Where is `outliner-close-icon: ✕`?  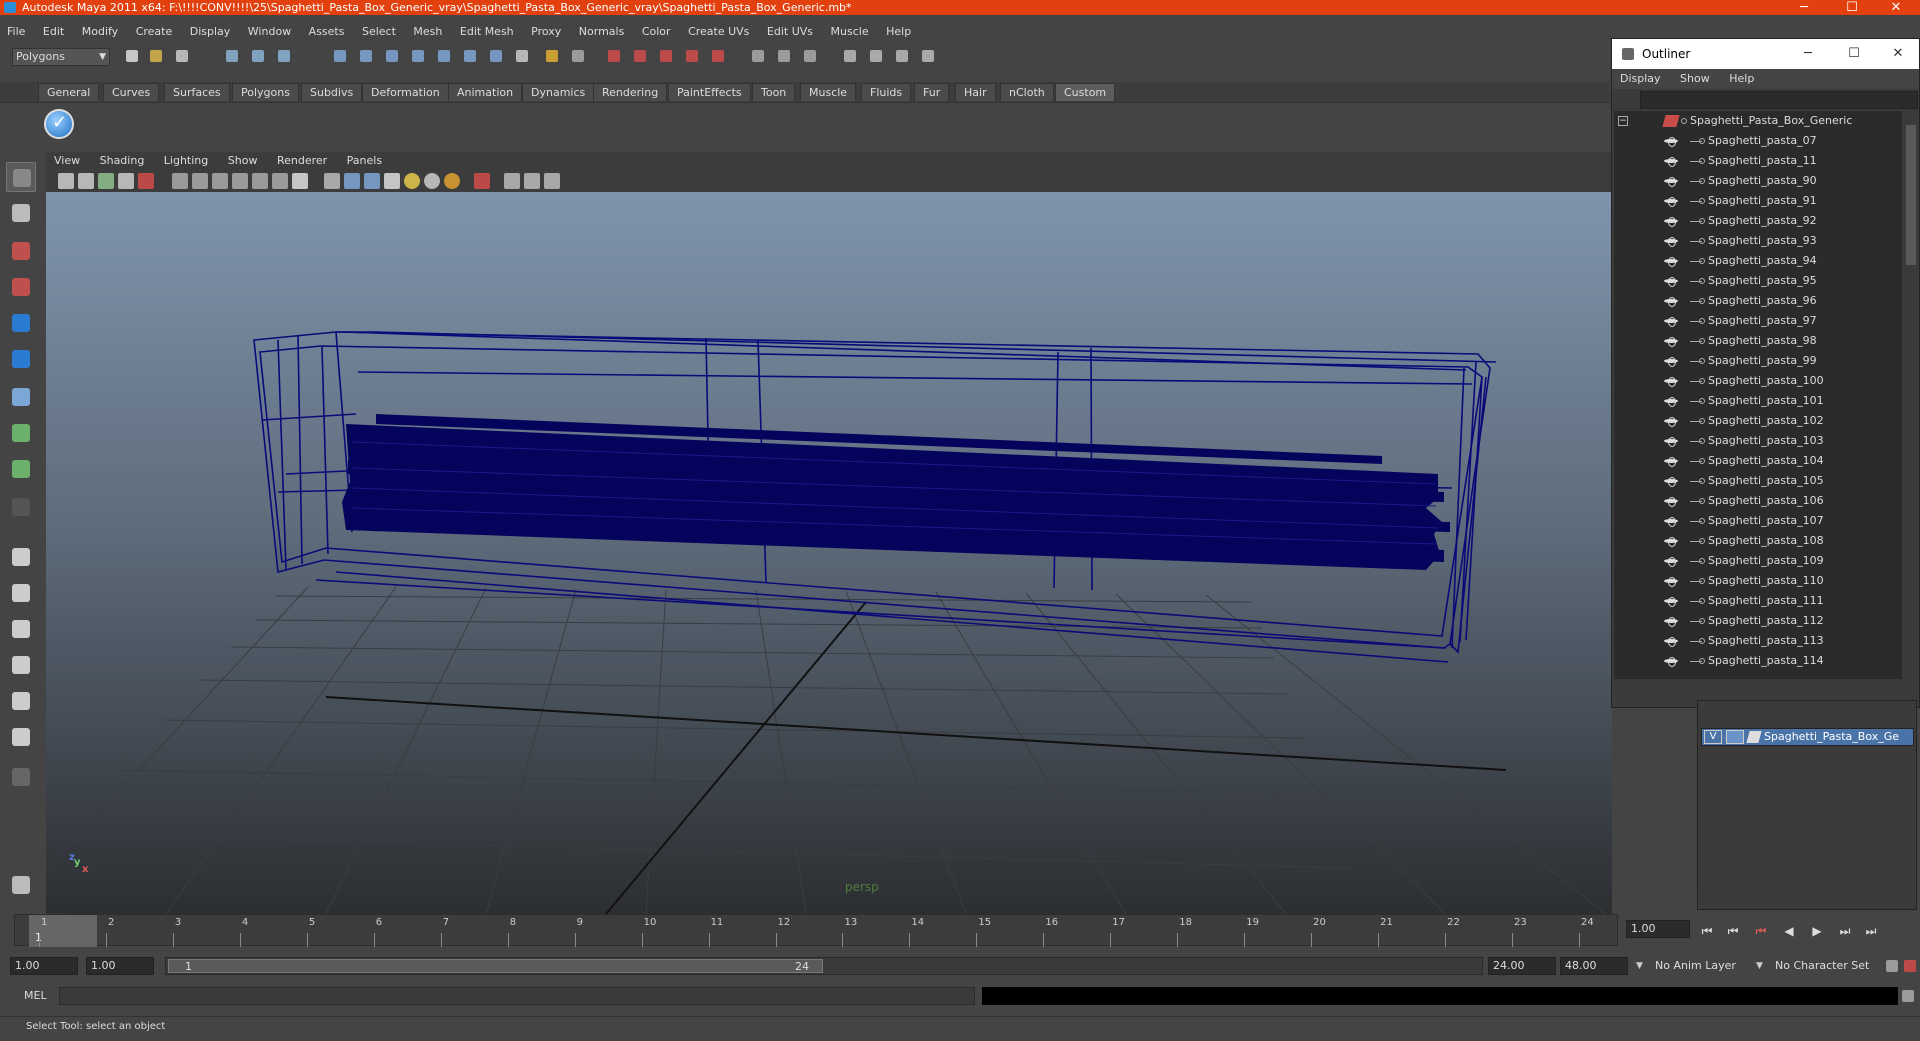
outliner-close-icon: ✕ is located at coordinates (1898, 54).